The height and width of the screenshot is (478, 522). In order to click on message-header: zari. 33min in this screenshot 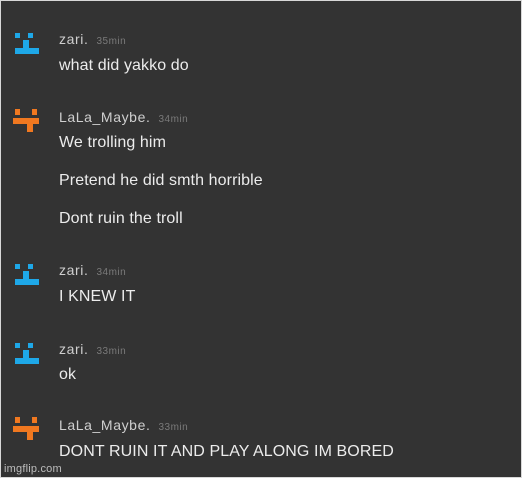, I will do `click(92, 350)`.